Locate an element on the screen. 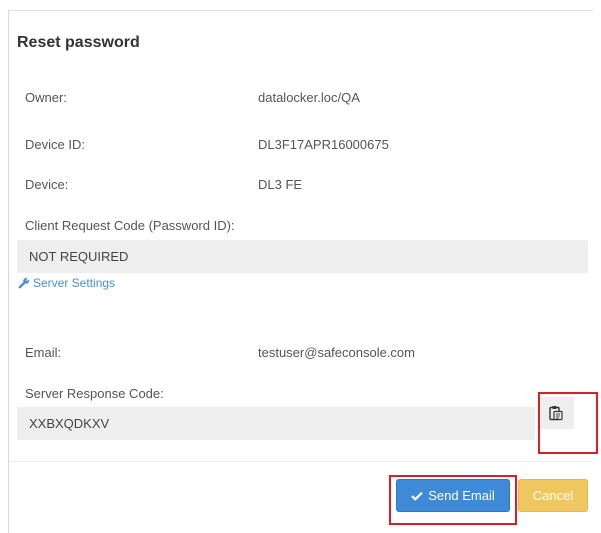 This screenshot has width=601, height=533. wrench-icon is located at coordinates (24, 283).